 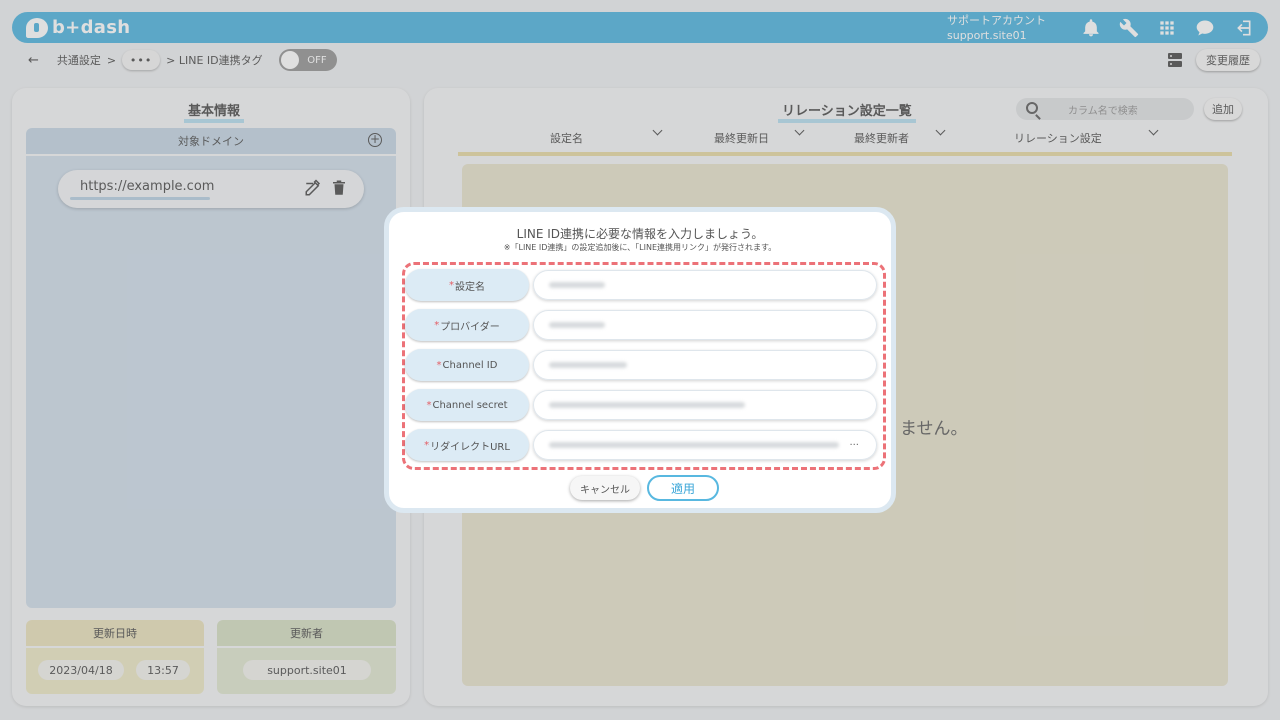 I want to click on apply-button: 適用, so click(x=683, y=488).